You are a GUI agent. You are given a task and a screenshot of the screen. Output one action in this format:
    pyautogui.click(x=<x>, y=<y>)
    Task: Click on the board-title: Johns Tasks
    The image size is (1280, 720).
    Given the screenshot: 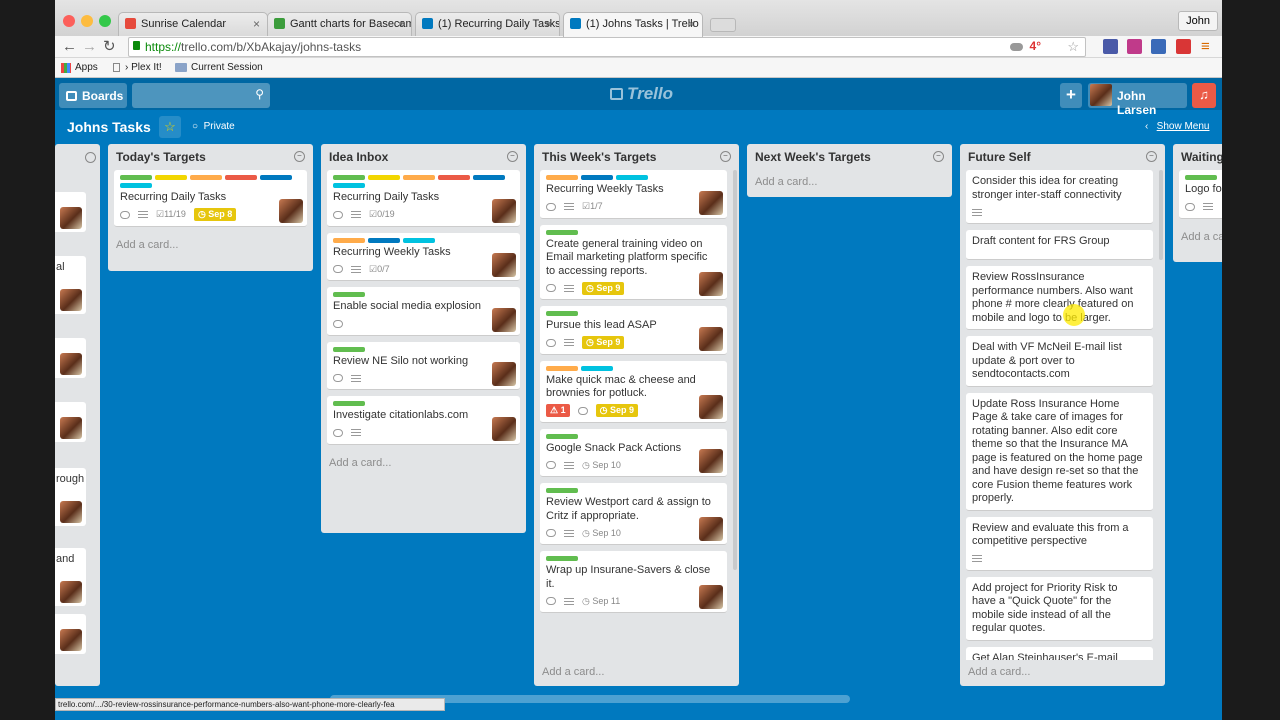 What is the action you would take?
    pyautogui.click(x=109, y=127)
    